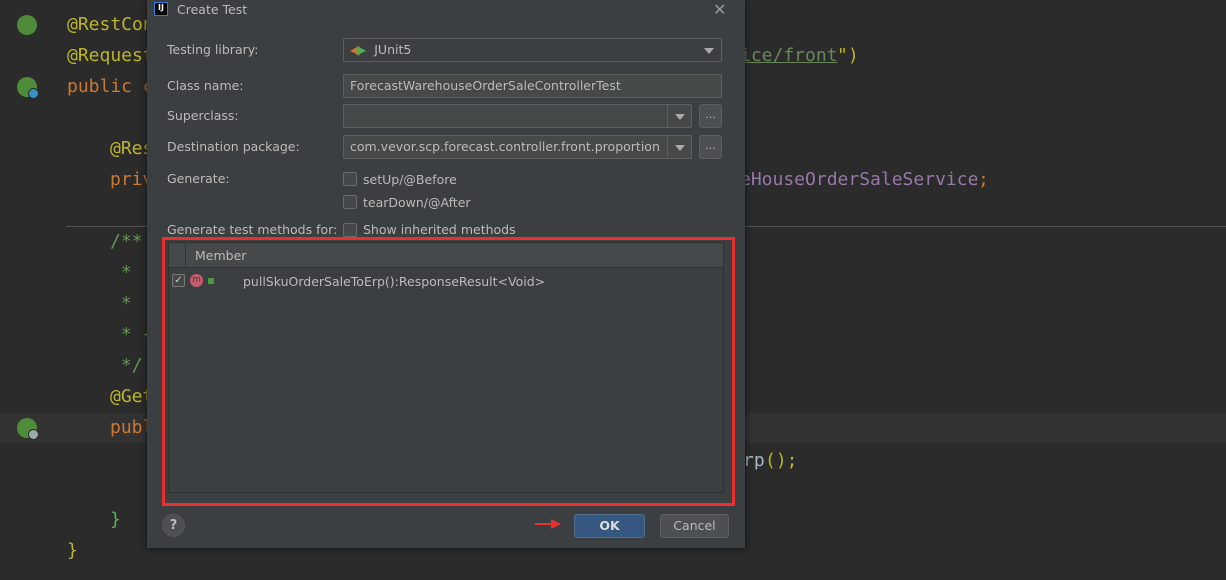  I want to click on code-field: eHouseOrderSaleService, so click(859, 179).